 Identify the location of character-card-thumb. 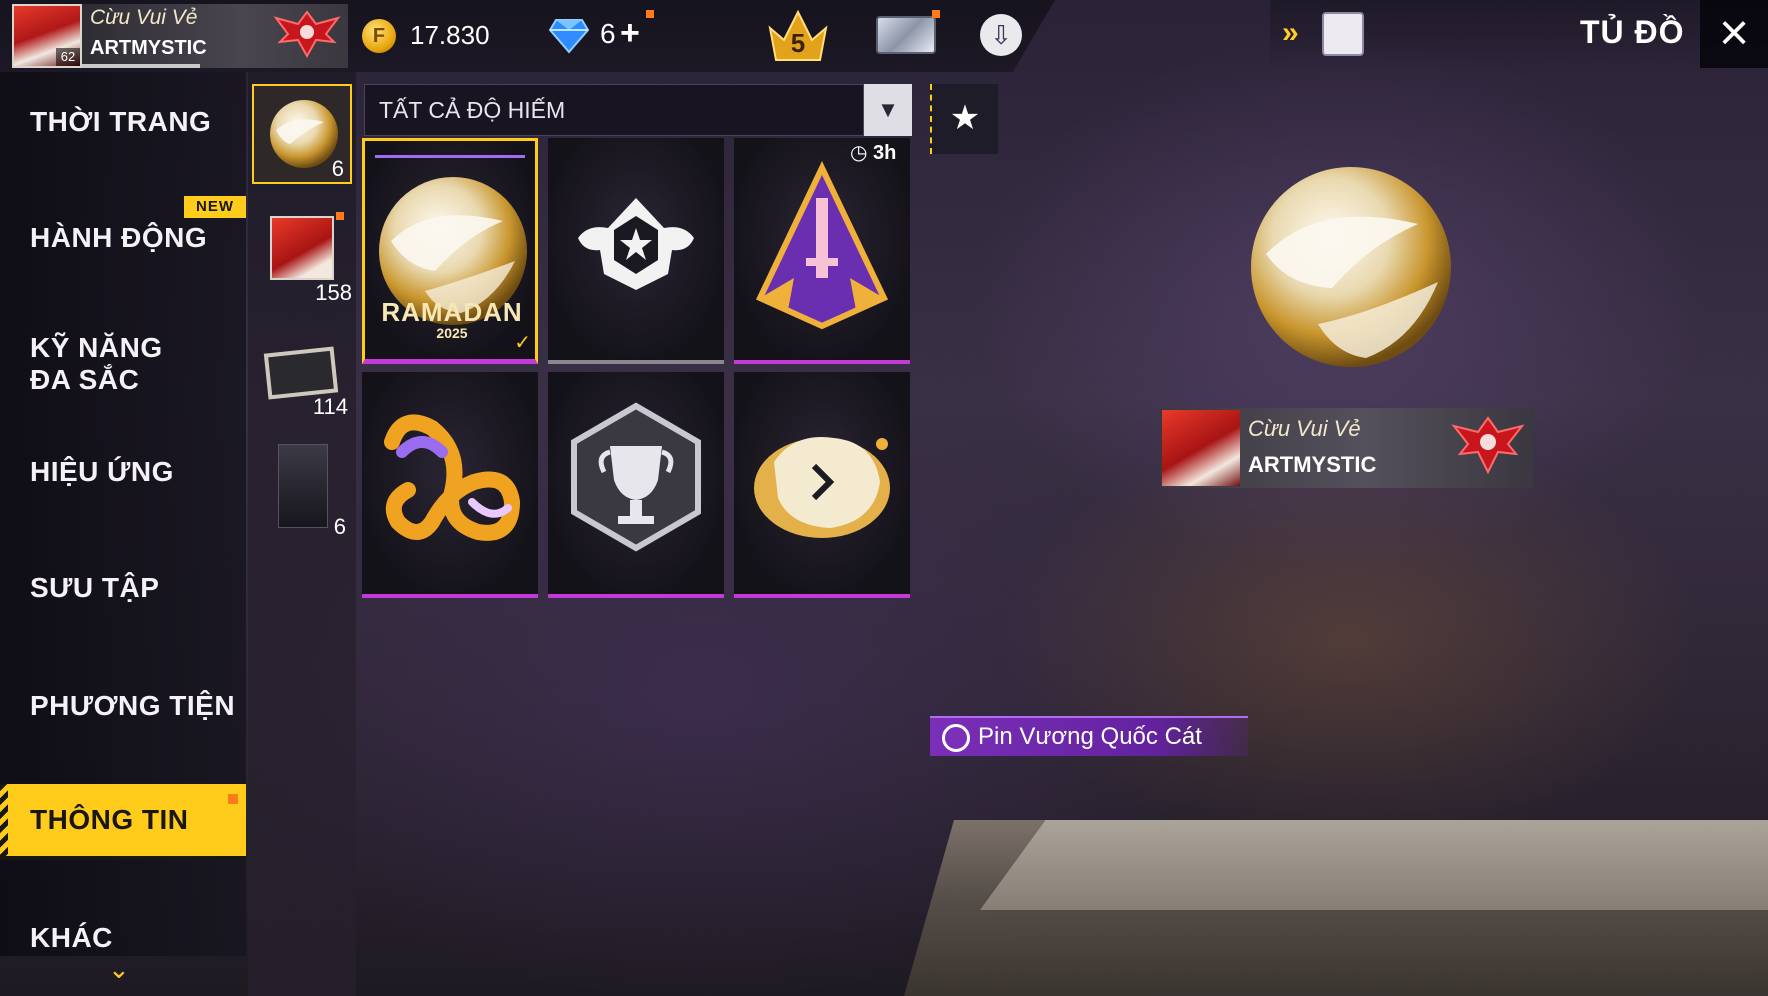
(303, 486).